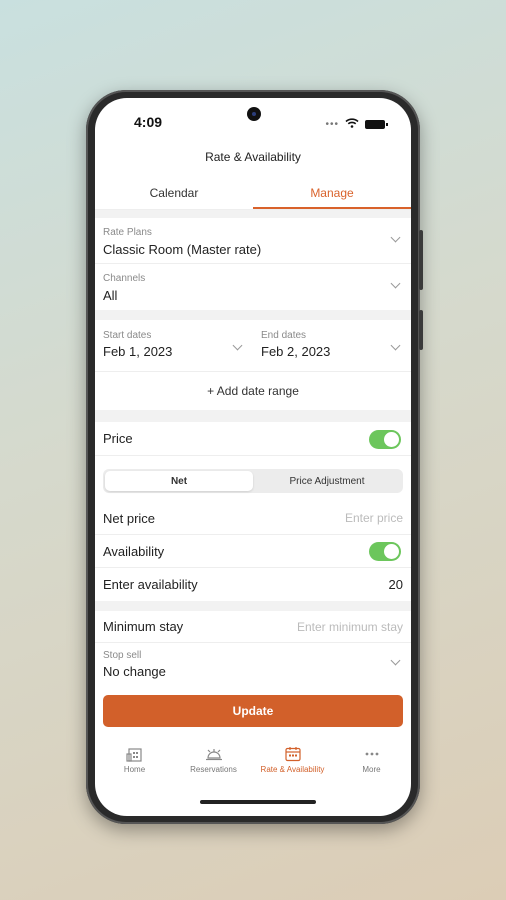  I want to click on more-icon, so click(371, 754).